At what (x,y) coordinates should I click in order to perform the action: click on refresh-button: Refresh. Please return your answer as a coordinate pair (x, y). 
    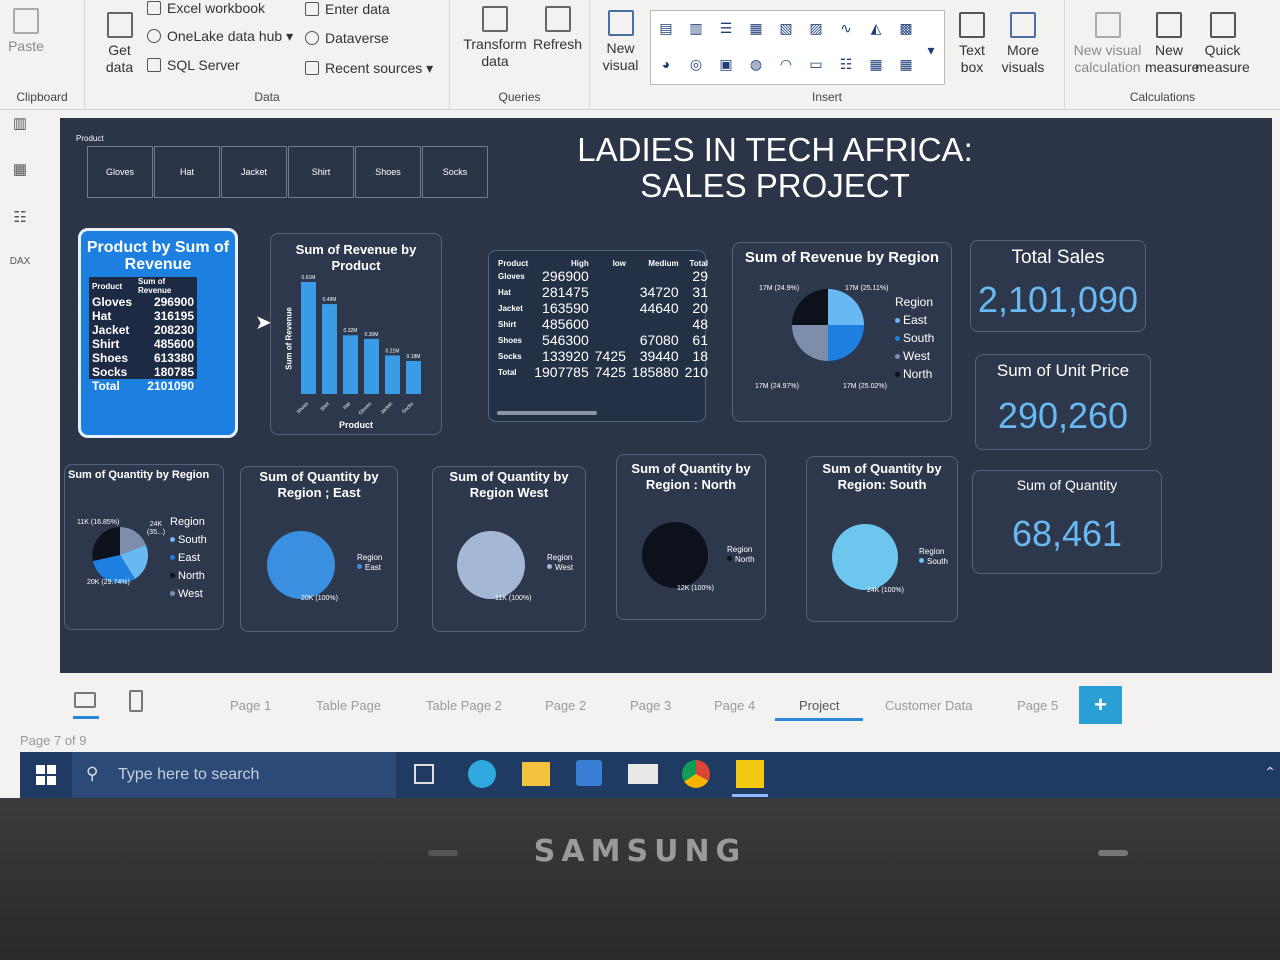
    Looking at the image, I should click on (557, 29).